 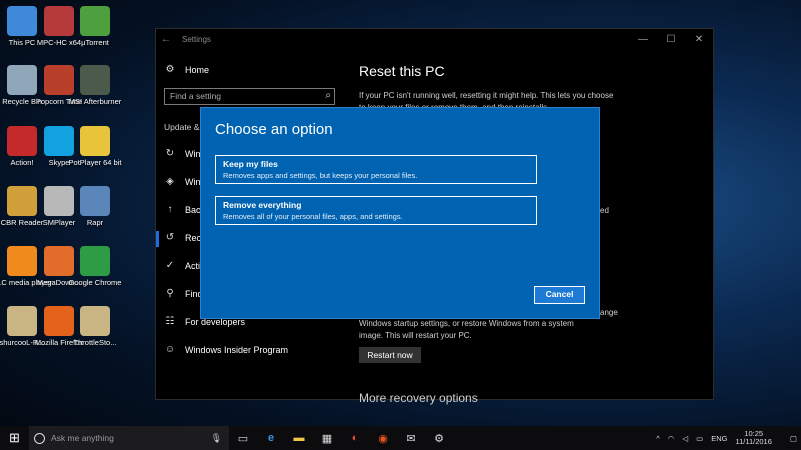 I want to click on minimize-button: —, so click(x=643, y=39).